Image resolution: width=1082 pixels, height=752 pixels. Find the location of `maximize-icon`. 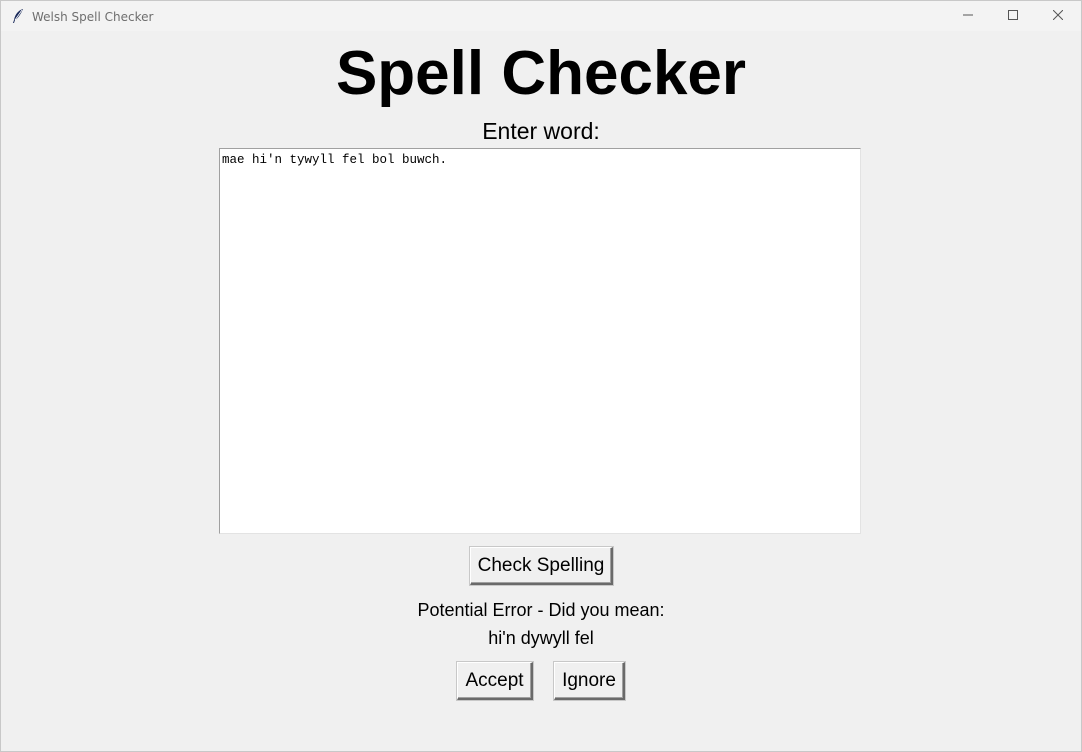

maximize-icon is located at coordinates (1013, 16).